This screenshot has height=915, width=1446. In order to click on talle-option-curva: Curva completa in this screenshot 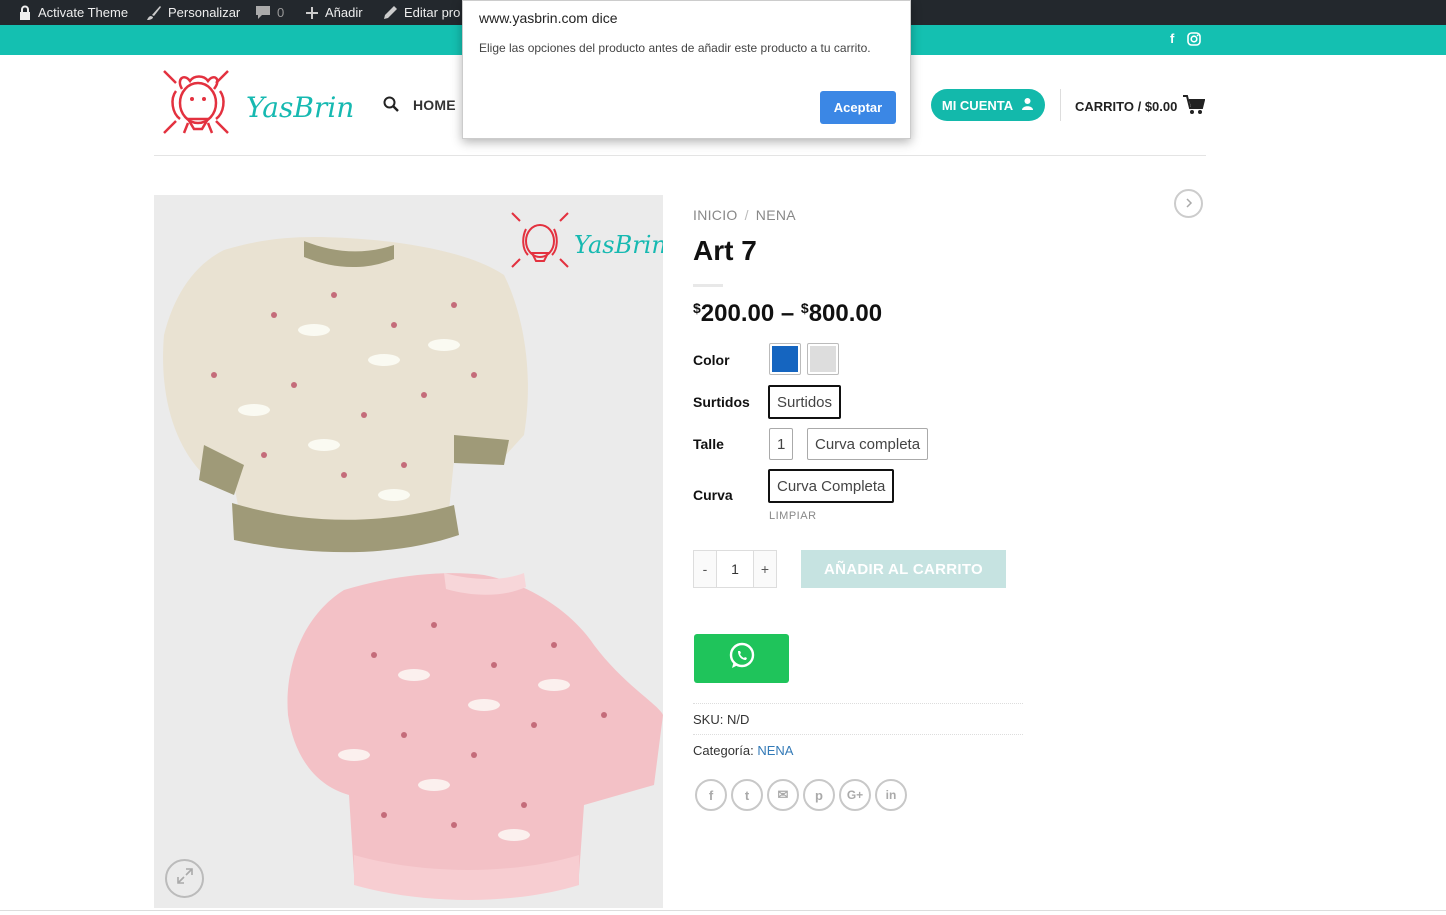, I will do `click(868, 444)`.